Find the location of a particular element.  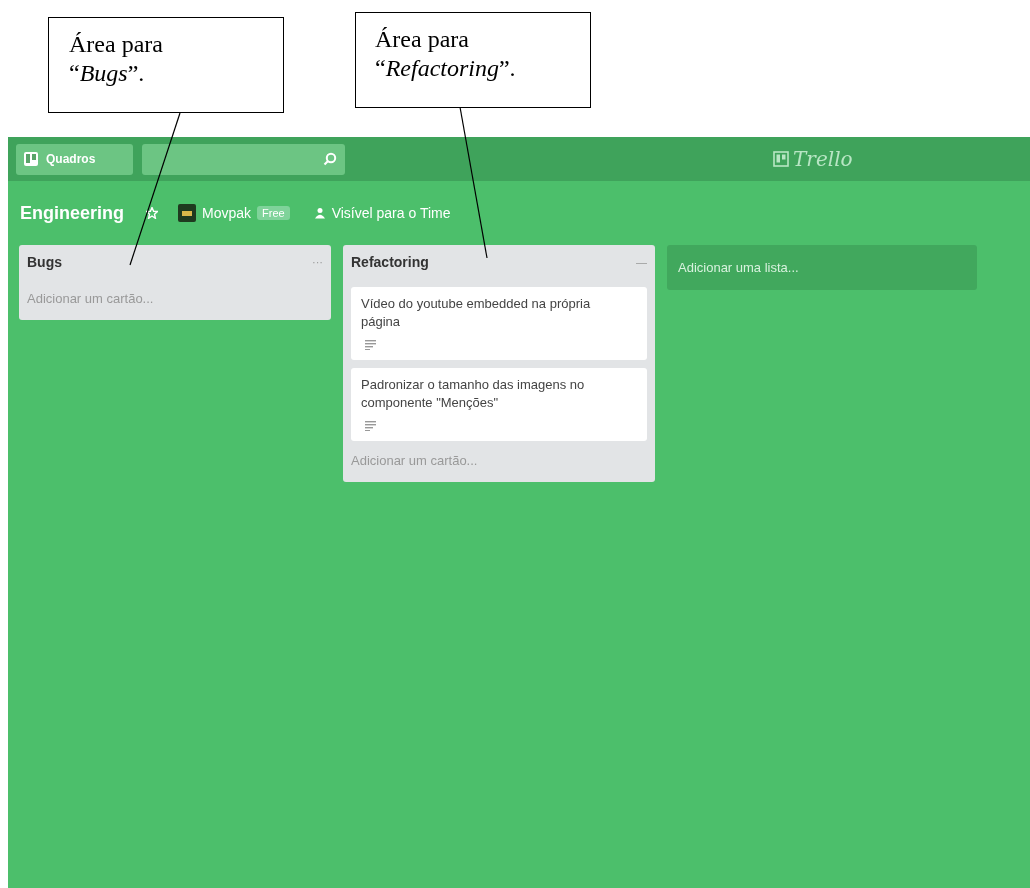

team-name: Movpak is located at coordinates (227, 213).